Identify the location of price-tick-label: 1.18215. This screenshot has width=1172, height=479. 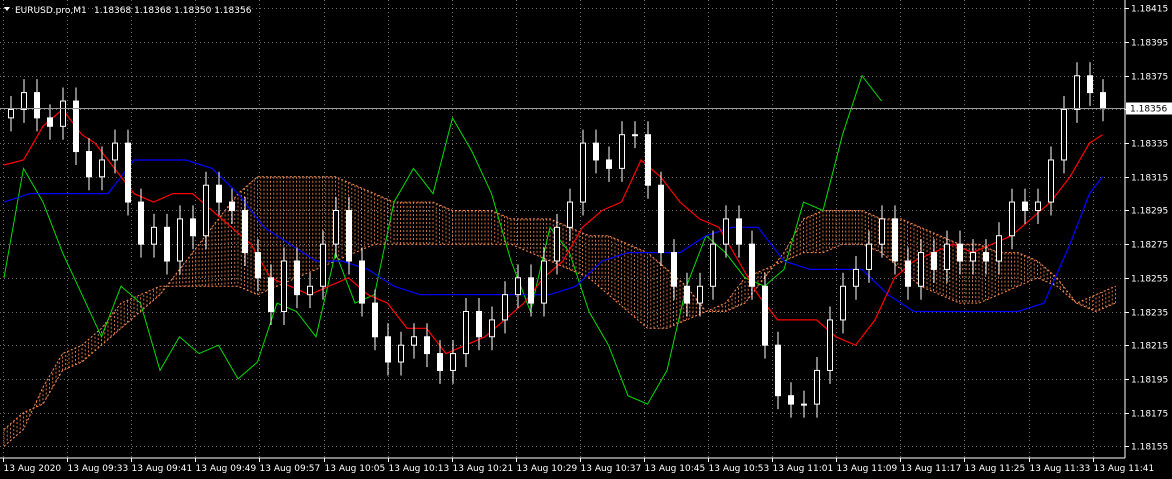
(1149, 347).